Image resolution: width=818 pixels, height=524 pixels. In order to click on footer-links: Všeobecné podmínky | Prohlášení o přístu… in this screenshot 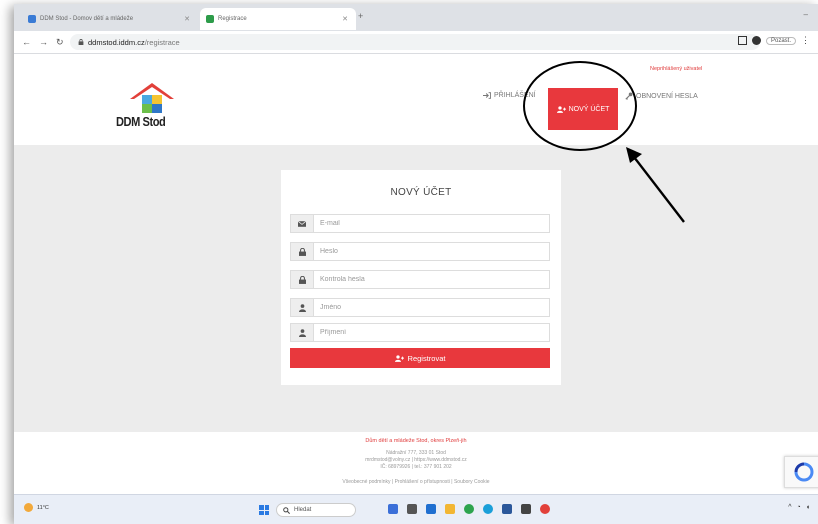, I will do `click(416, 482)`.